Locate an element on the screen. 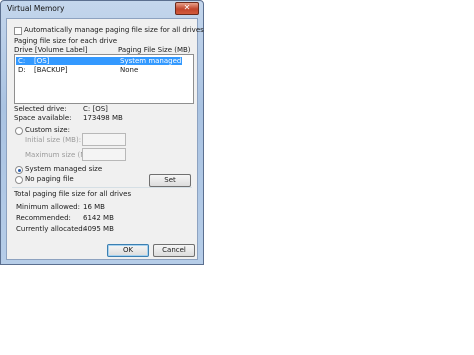  ok-button: OK is located at coordinates (128, 250).